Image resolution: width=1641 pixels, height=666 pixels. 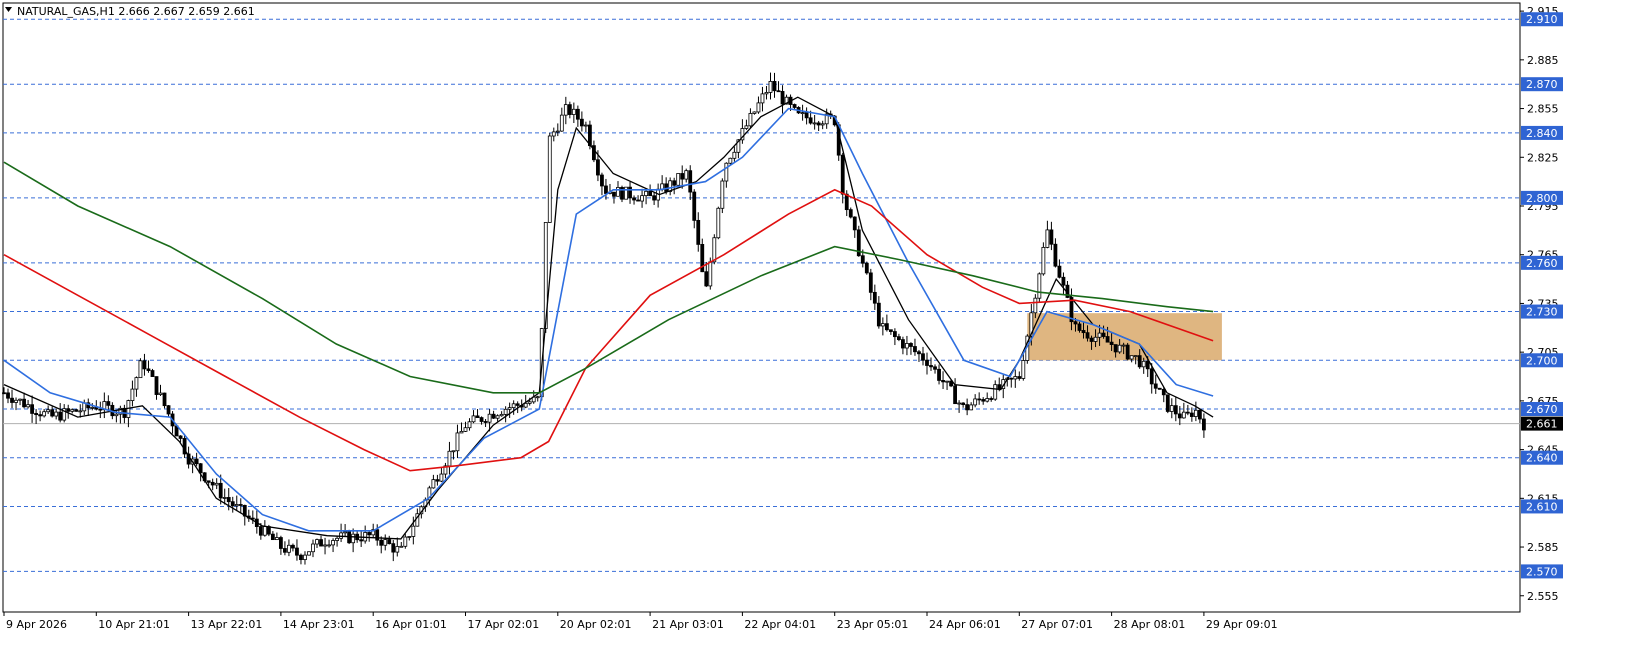 I want to click on x-tick-label: 22 Apr 04:01, so click(x=780, y=624).